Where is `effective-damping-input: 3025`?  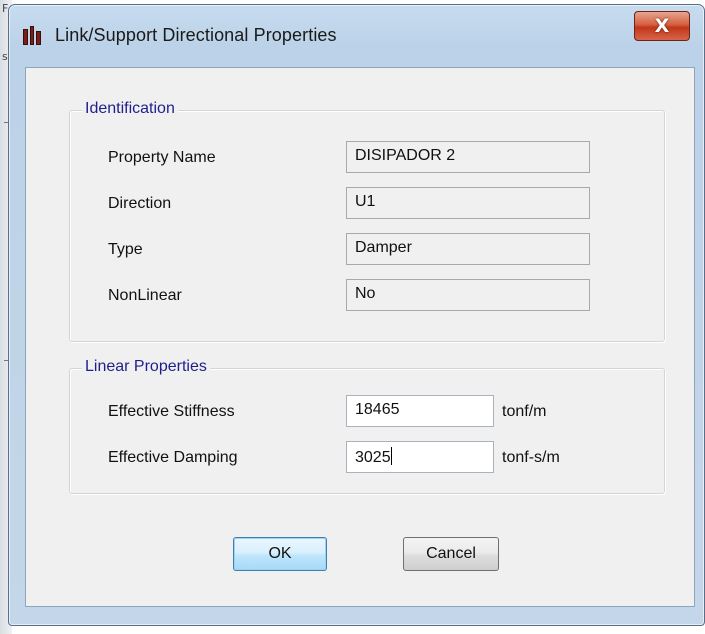
effective-damping-input: 3025 is located at coordinates (420, 457).